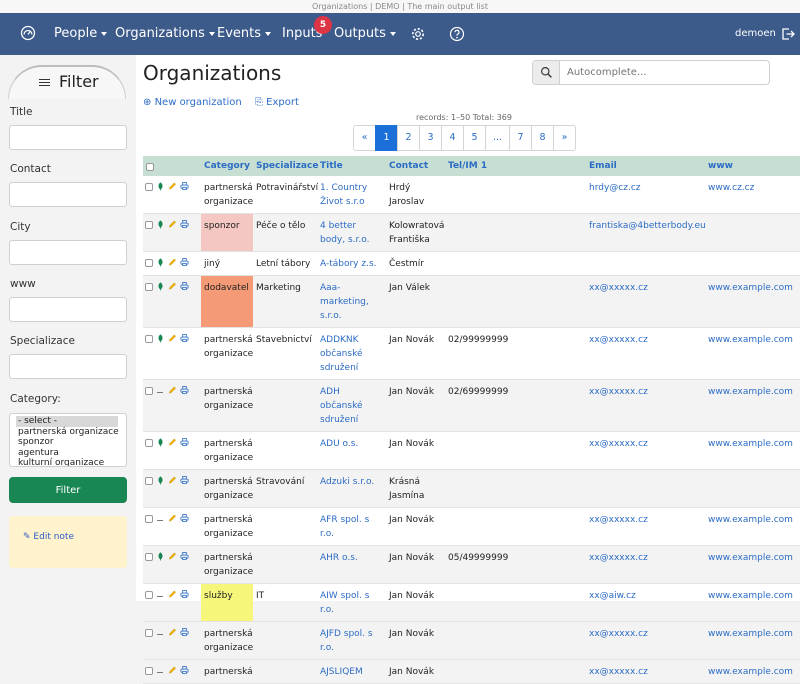 This screenshot has width=800, height=684. What do you see at coordinates (72, 432) in the screenshot?
I see `category-option: partnerská organizace` at bounding box center [72, 432].